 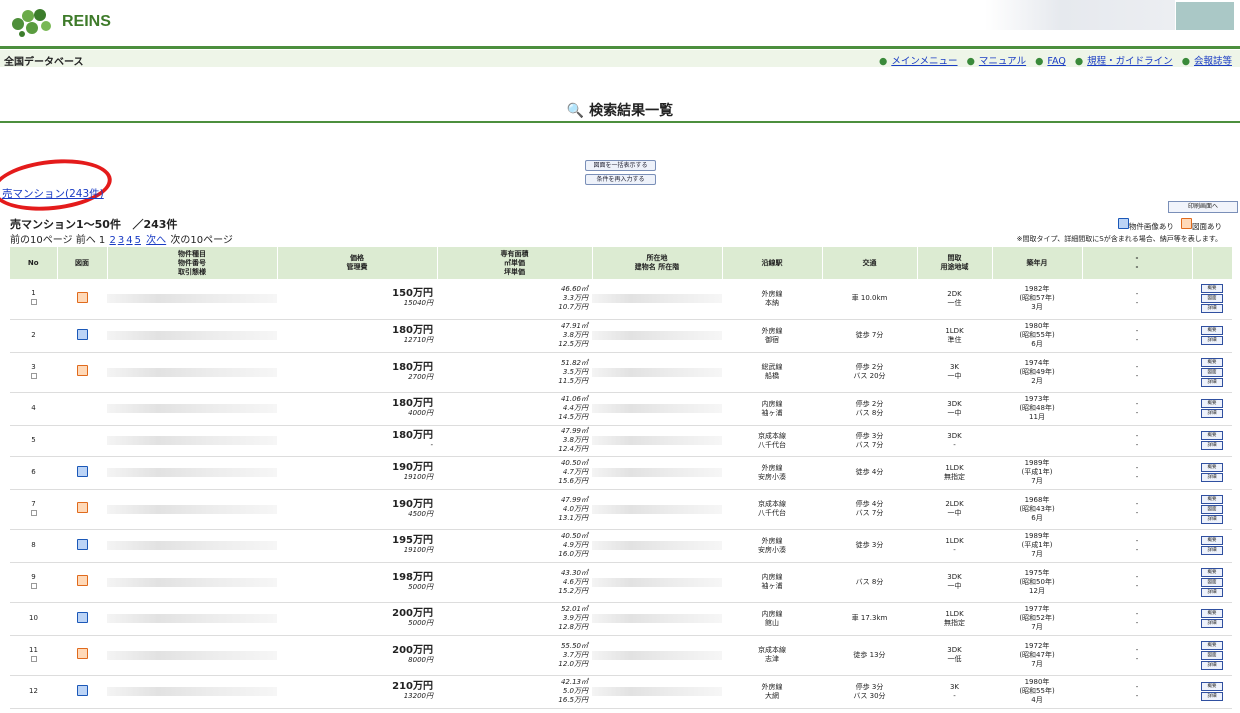 What do you see at coordinates (129, 240) in the screenshot?
I see `page-link: 4` at bounding box center [129, 240].